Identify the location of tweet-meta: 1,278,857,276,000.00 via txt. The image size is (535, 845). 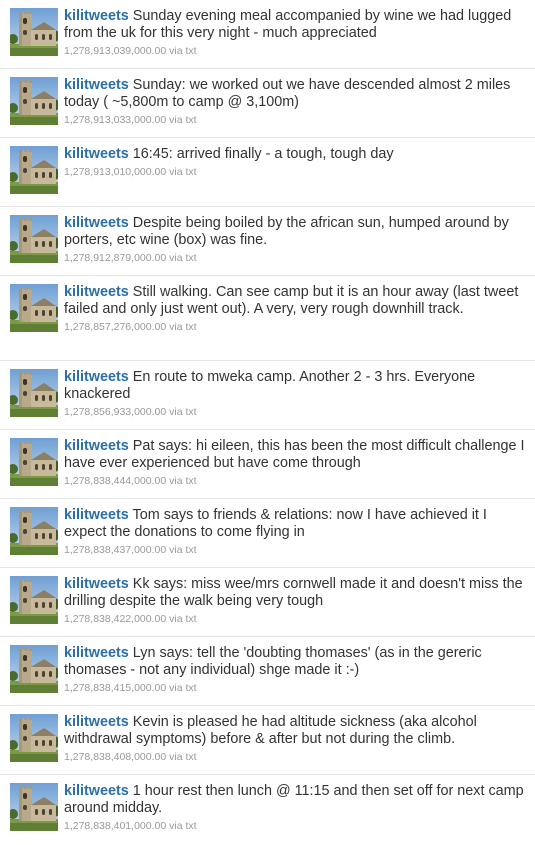
(295, 327).